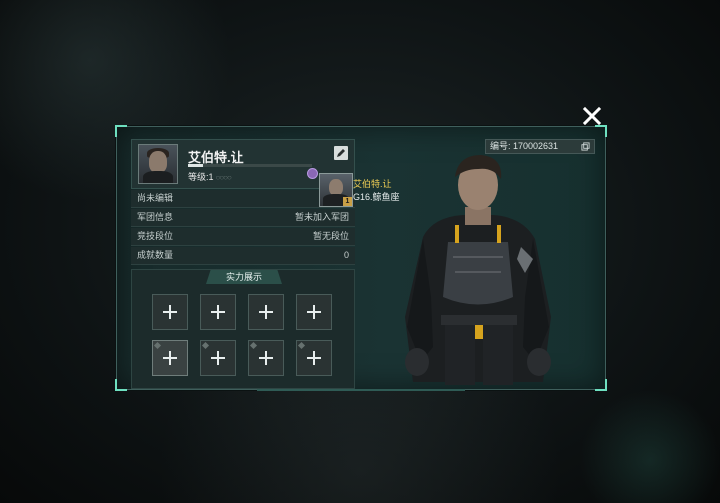 This screenshot has height=503, width=720. What do you see at coordinates (346, 255) in the screenshot?
I see `row-value: 0` at bounding box center [346, 255].